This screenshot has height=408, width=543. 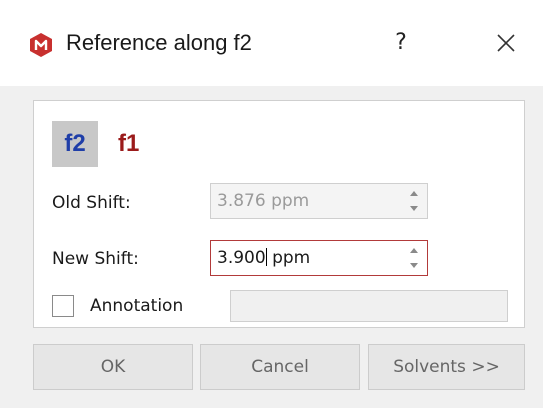 I want to click on new-shift-label: New Shift:, so click(x=95, y=259).